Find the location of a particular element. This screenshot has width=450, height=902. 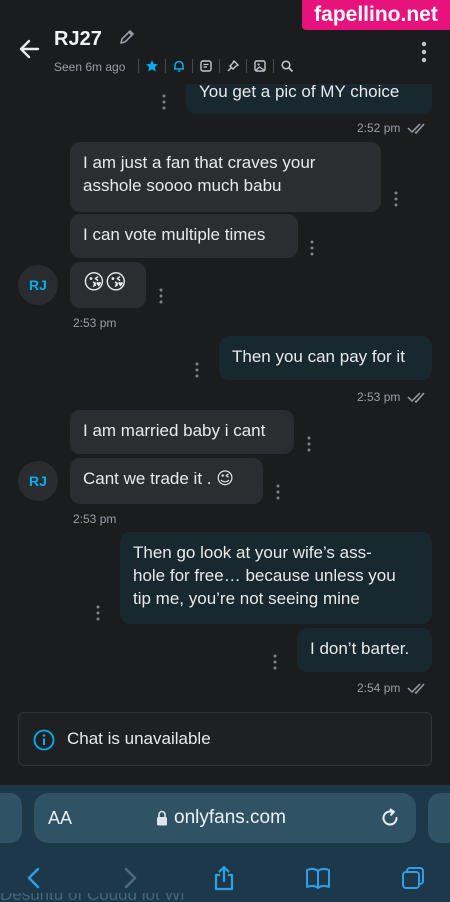

message-text: You get a pic of MY choice is located at coordinates (299, 91).